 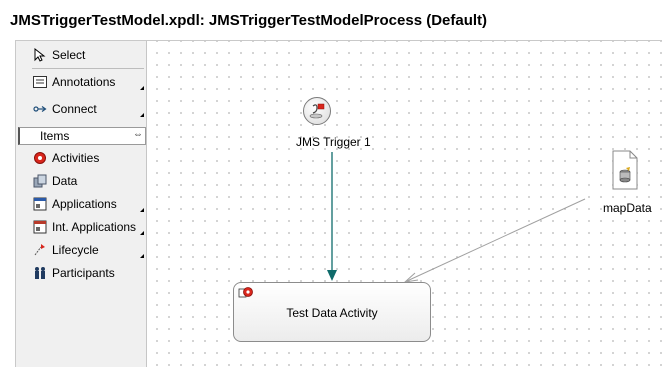 What do you see at coordinates (40, 273) in the screenshot?
I see `participants-icon` at bounding box center [40, 273].